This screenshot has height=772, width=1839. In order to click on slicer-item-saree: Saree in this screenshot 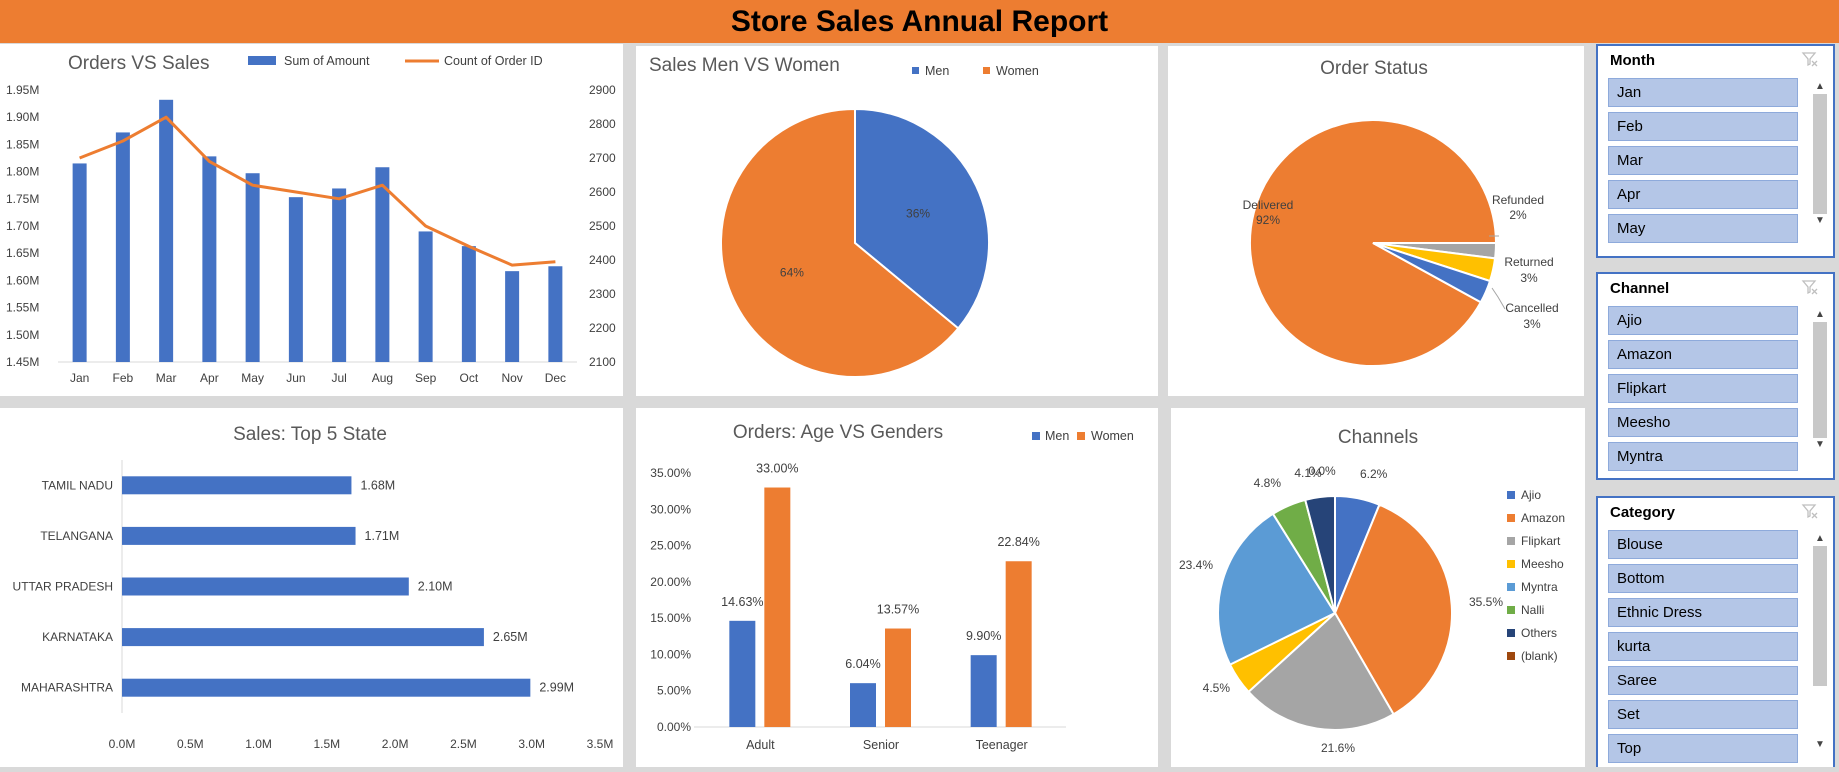, I will do `click(1703, 680)`.